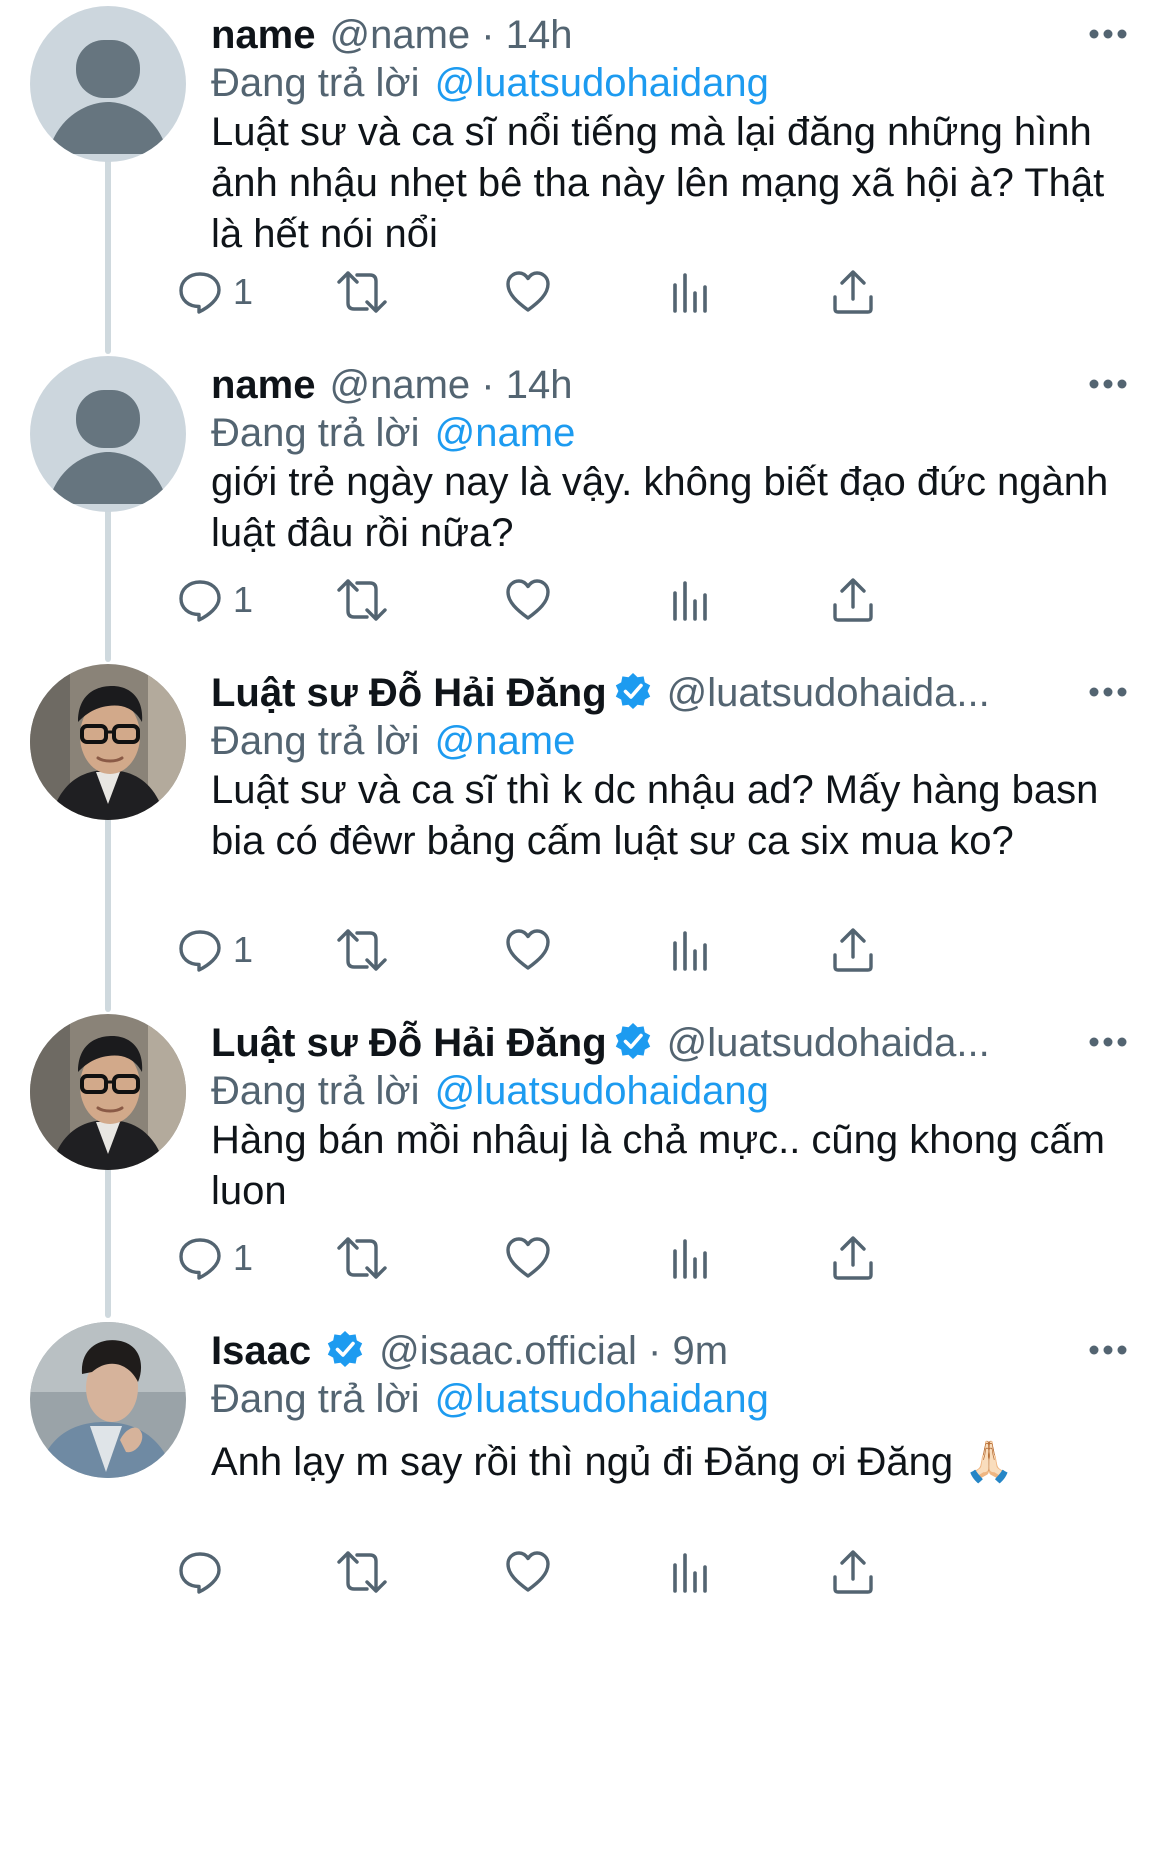 The image size is (1170, 1851). What do you see at coordinates (700, 1351) in the screenshot?
I see `timestamp: 9m` at bounding box center [700, 1351].